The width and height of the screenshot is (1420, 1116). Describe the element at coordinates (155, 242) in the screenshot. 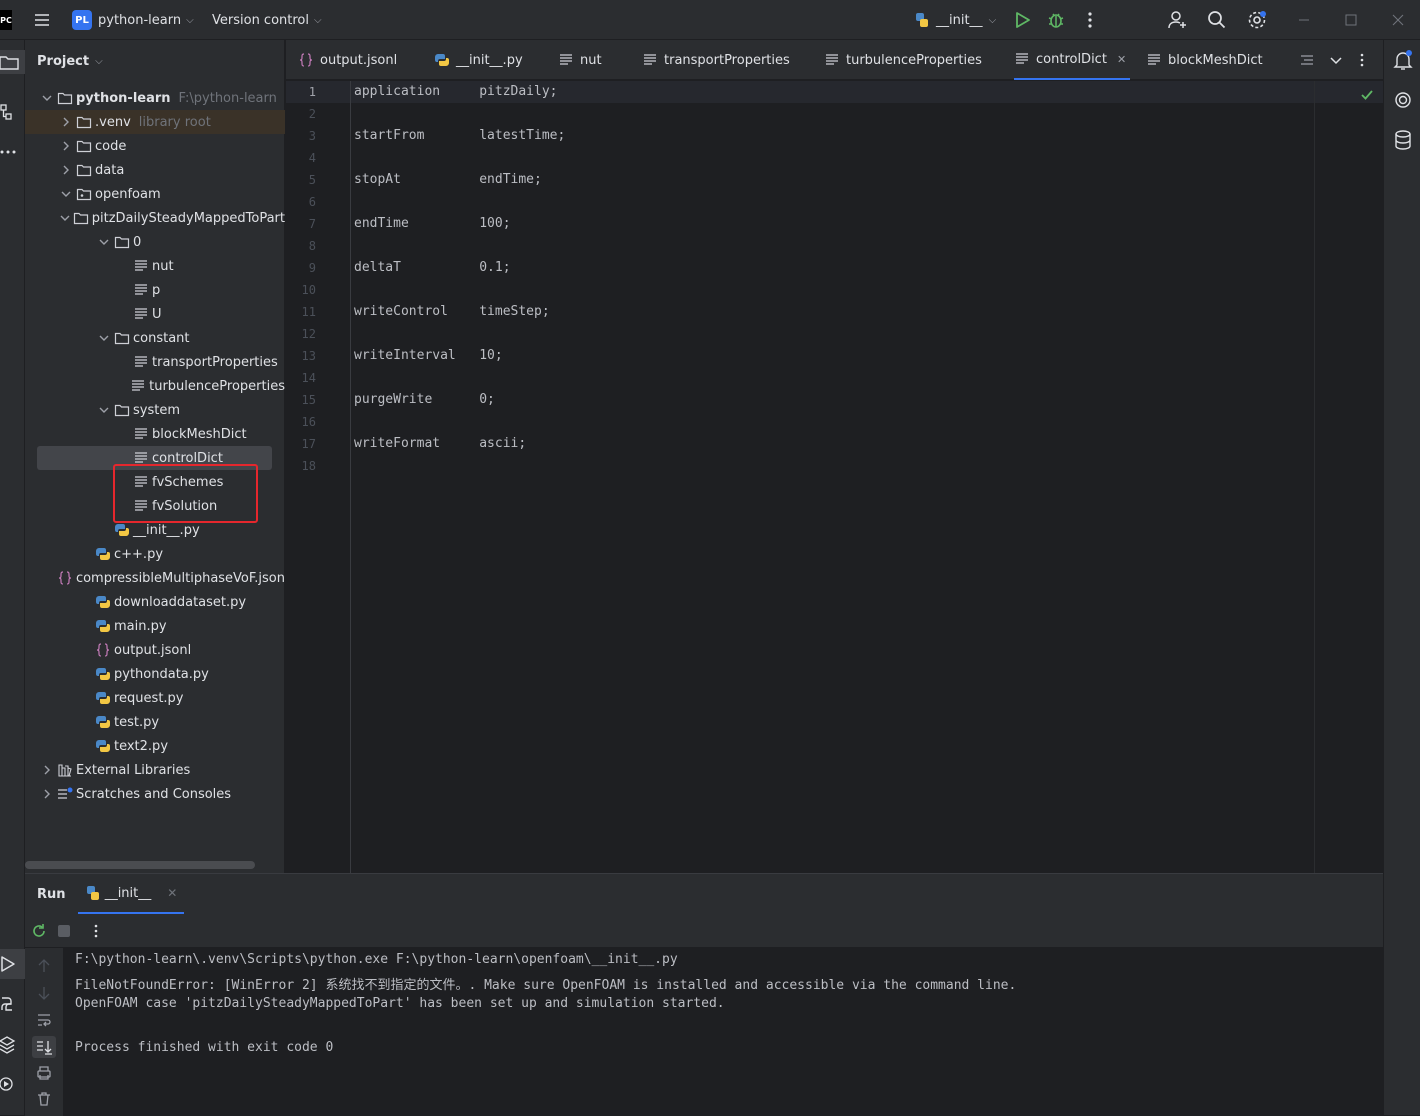

I see `tree-item: 0` at that location.